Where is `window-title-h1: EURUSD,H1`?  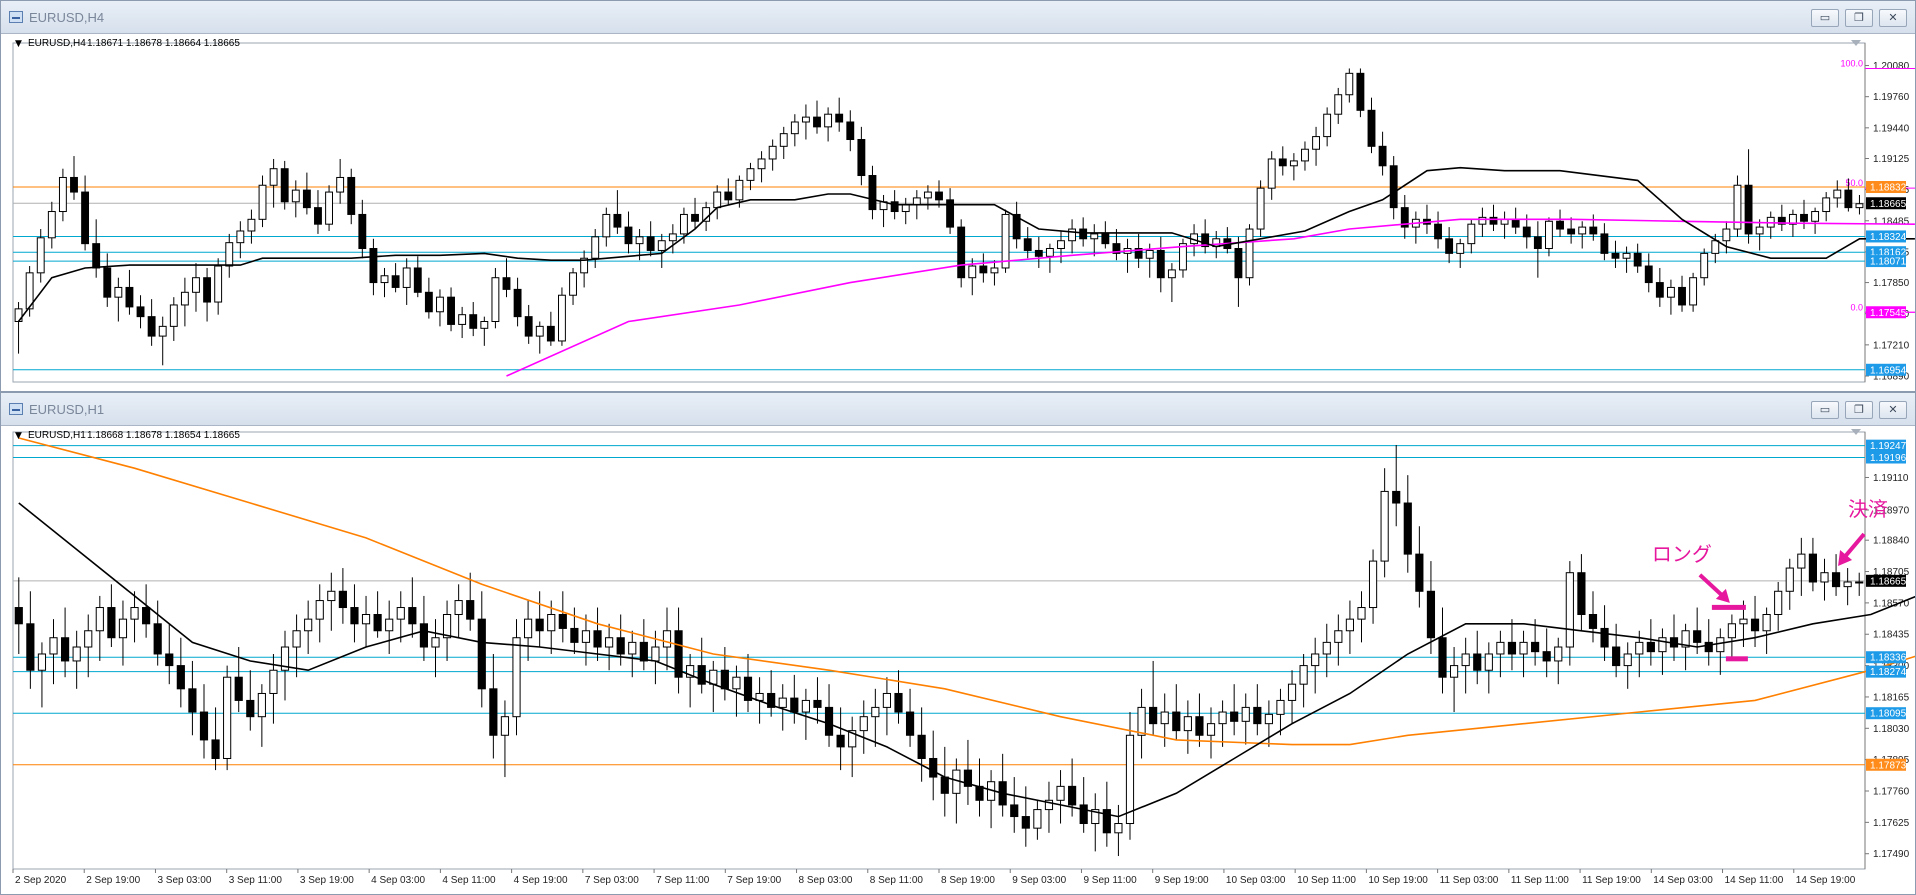
window-title-h1: EURUSD,H1 is located at coordinates (67, 409).